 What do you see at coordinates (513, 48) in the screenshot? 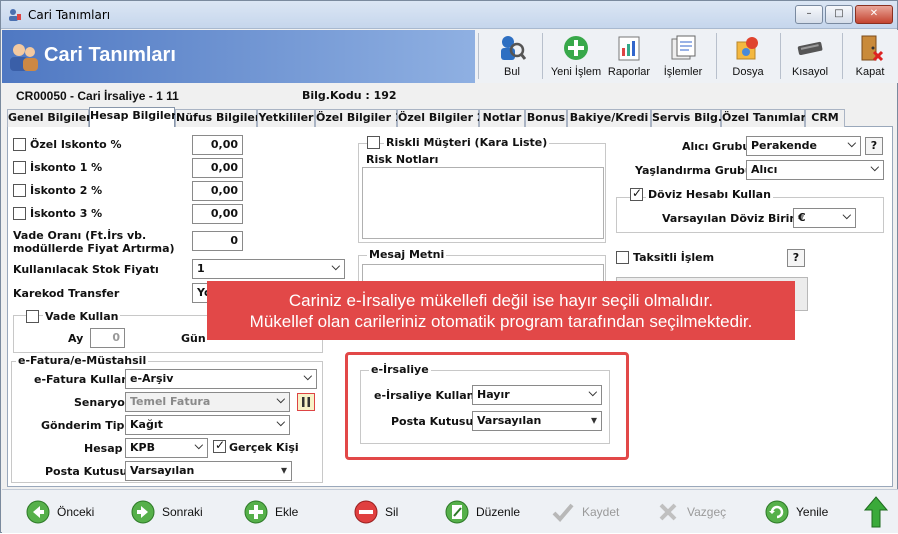
I see `search-person-icon` at bounding box center [513, 48].